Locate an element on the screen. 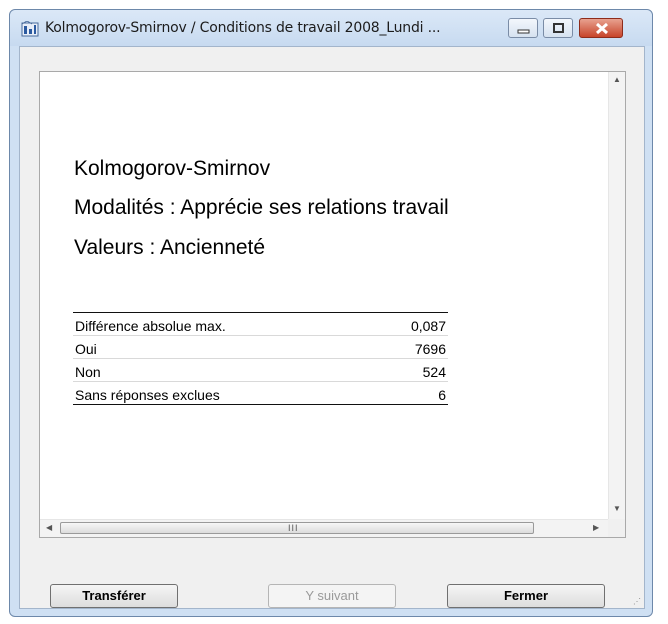 The image size is (668, 624). maximize-button is located at coordinates (558, 28).